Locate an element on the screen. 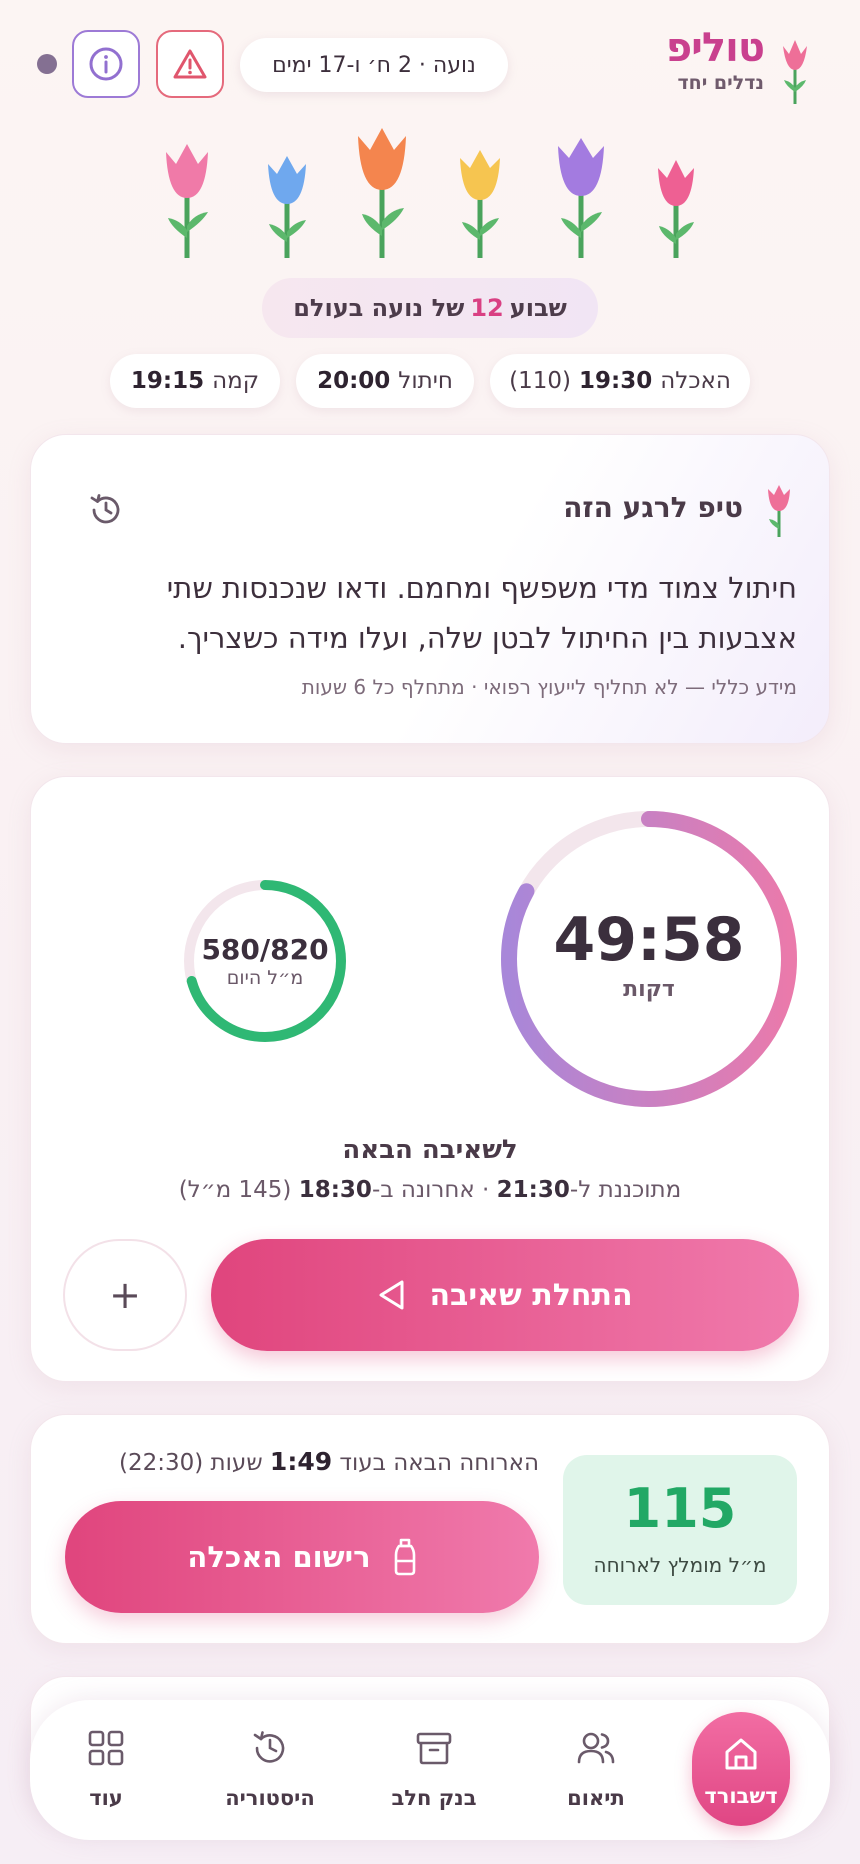 Image resolution: width=860 pixels, height=1864 pixels. chip-wake: קמה 19:15 is located at coordinates (195, 381).